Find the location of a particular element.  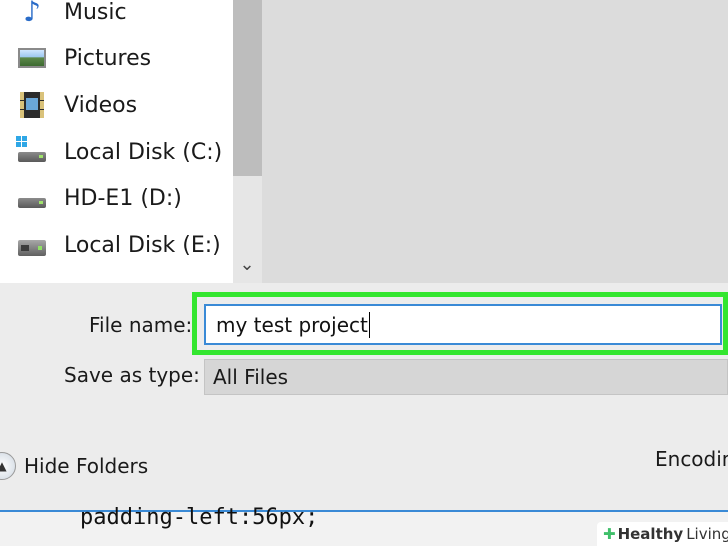

file-name-value: my test project is located at coordinates (292, 324).